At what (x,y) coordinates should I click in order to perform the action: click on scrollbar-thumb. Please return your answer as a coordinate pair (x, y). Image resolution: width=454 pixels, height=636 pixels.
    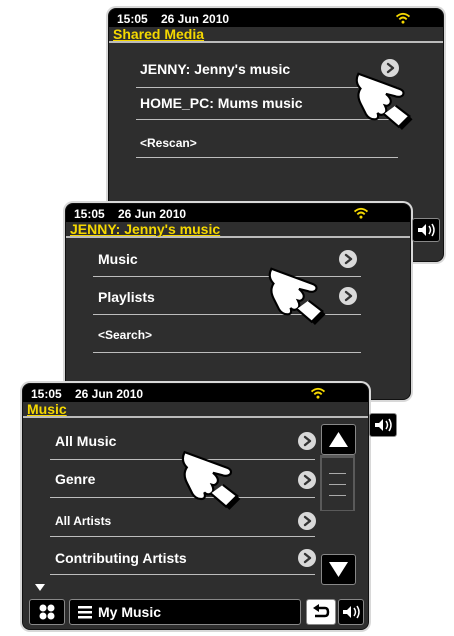
    Looking at the image, I should click on (337, 484).